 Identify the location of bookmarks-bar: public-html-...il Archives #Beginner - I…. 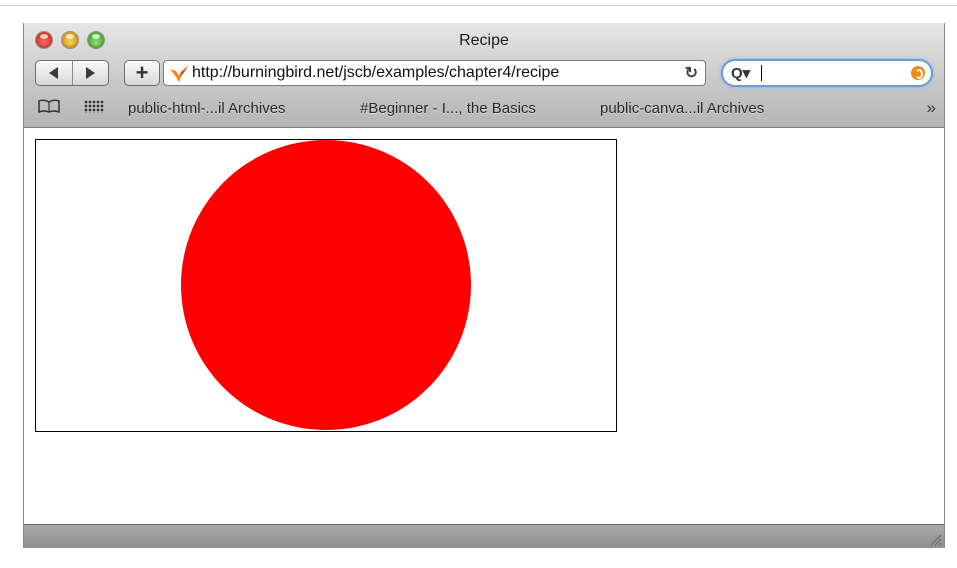
(484, 108).